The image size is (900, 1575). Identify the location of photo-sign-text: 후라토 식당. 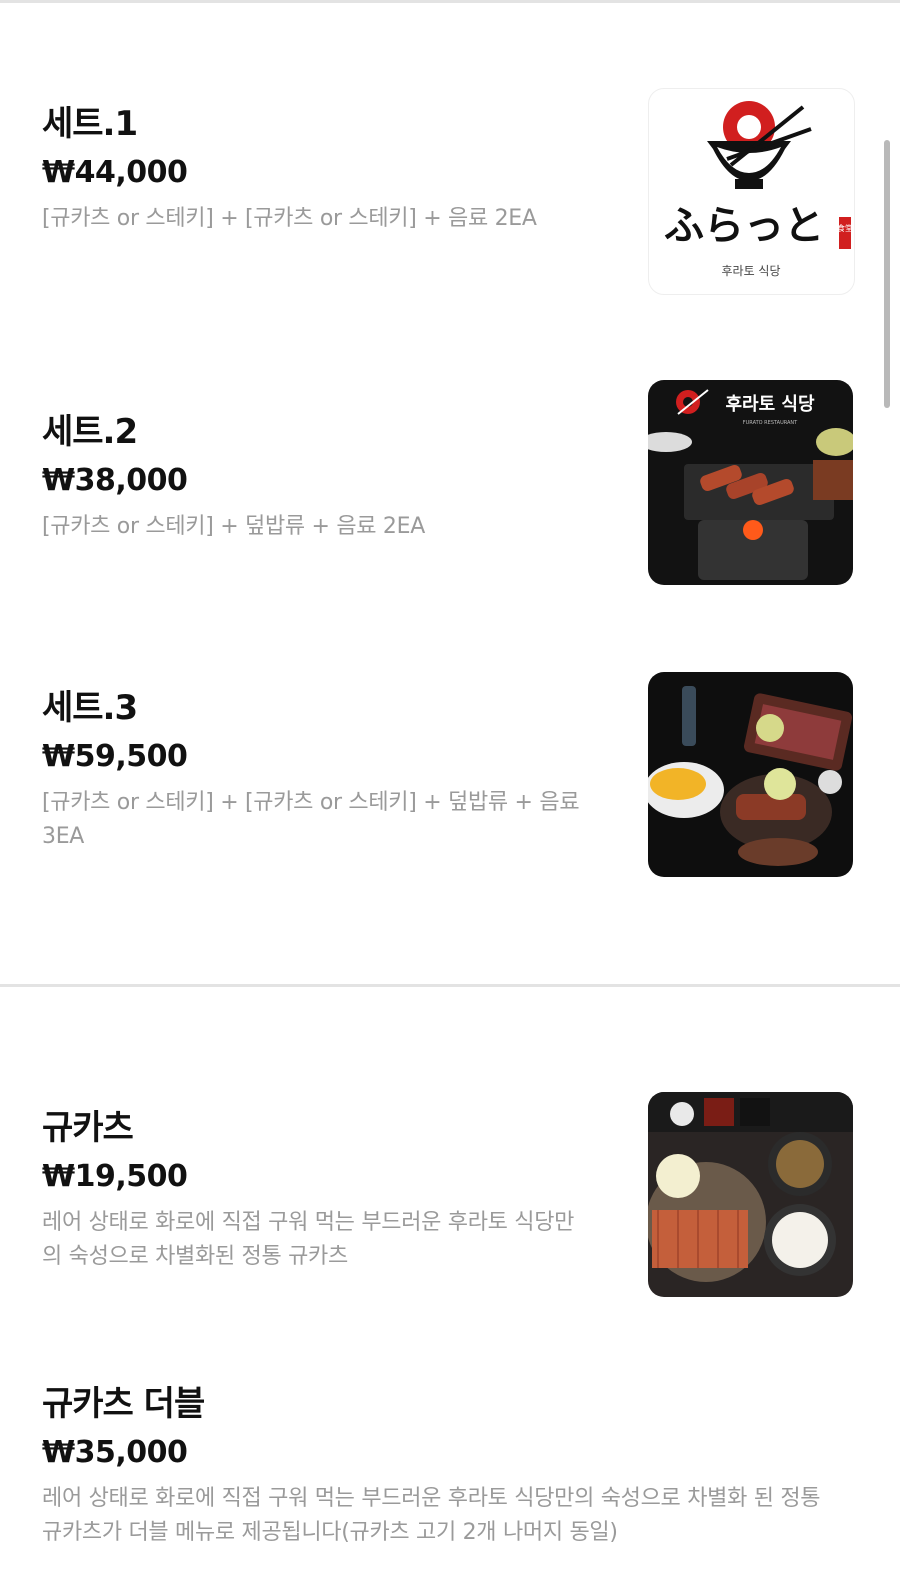
(770, 404).